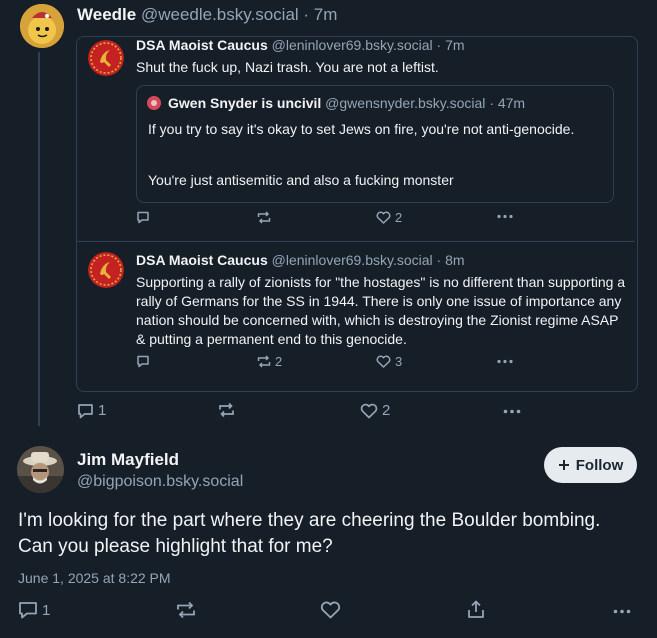 The image size is (657, 638). What do you see at coordinates (405, 103) in the screenshot?
I see `nested-handle: @gwensnyder.bsky.social` at bounding box center [405, 103].